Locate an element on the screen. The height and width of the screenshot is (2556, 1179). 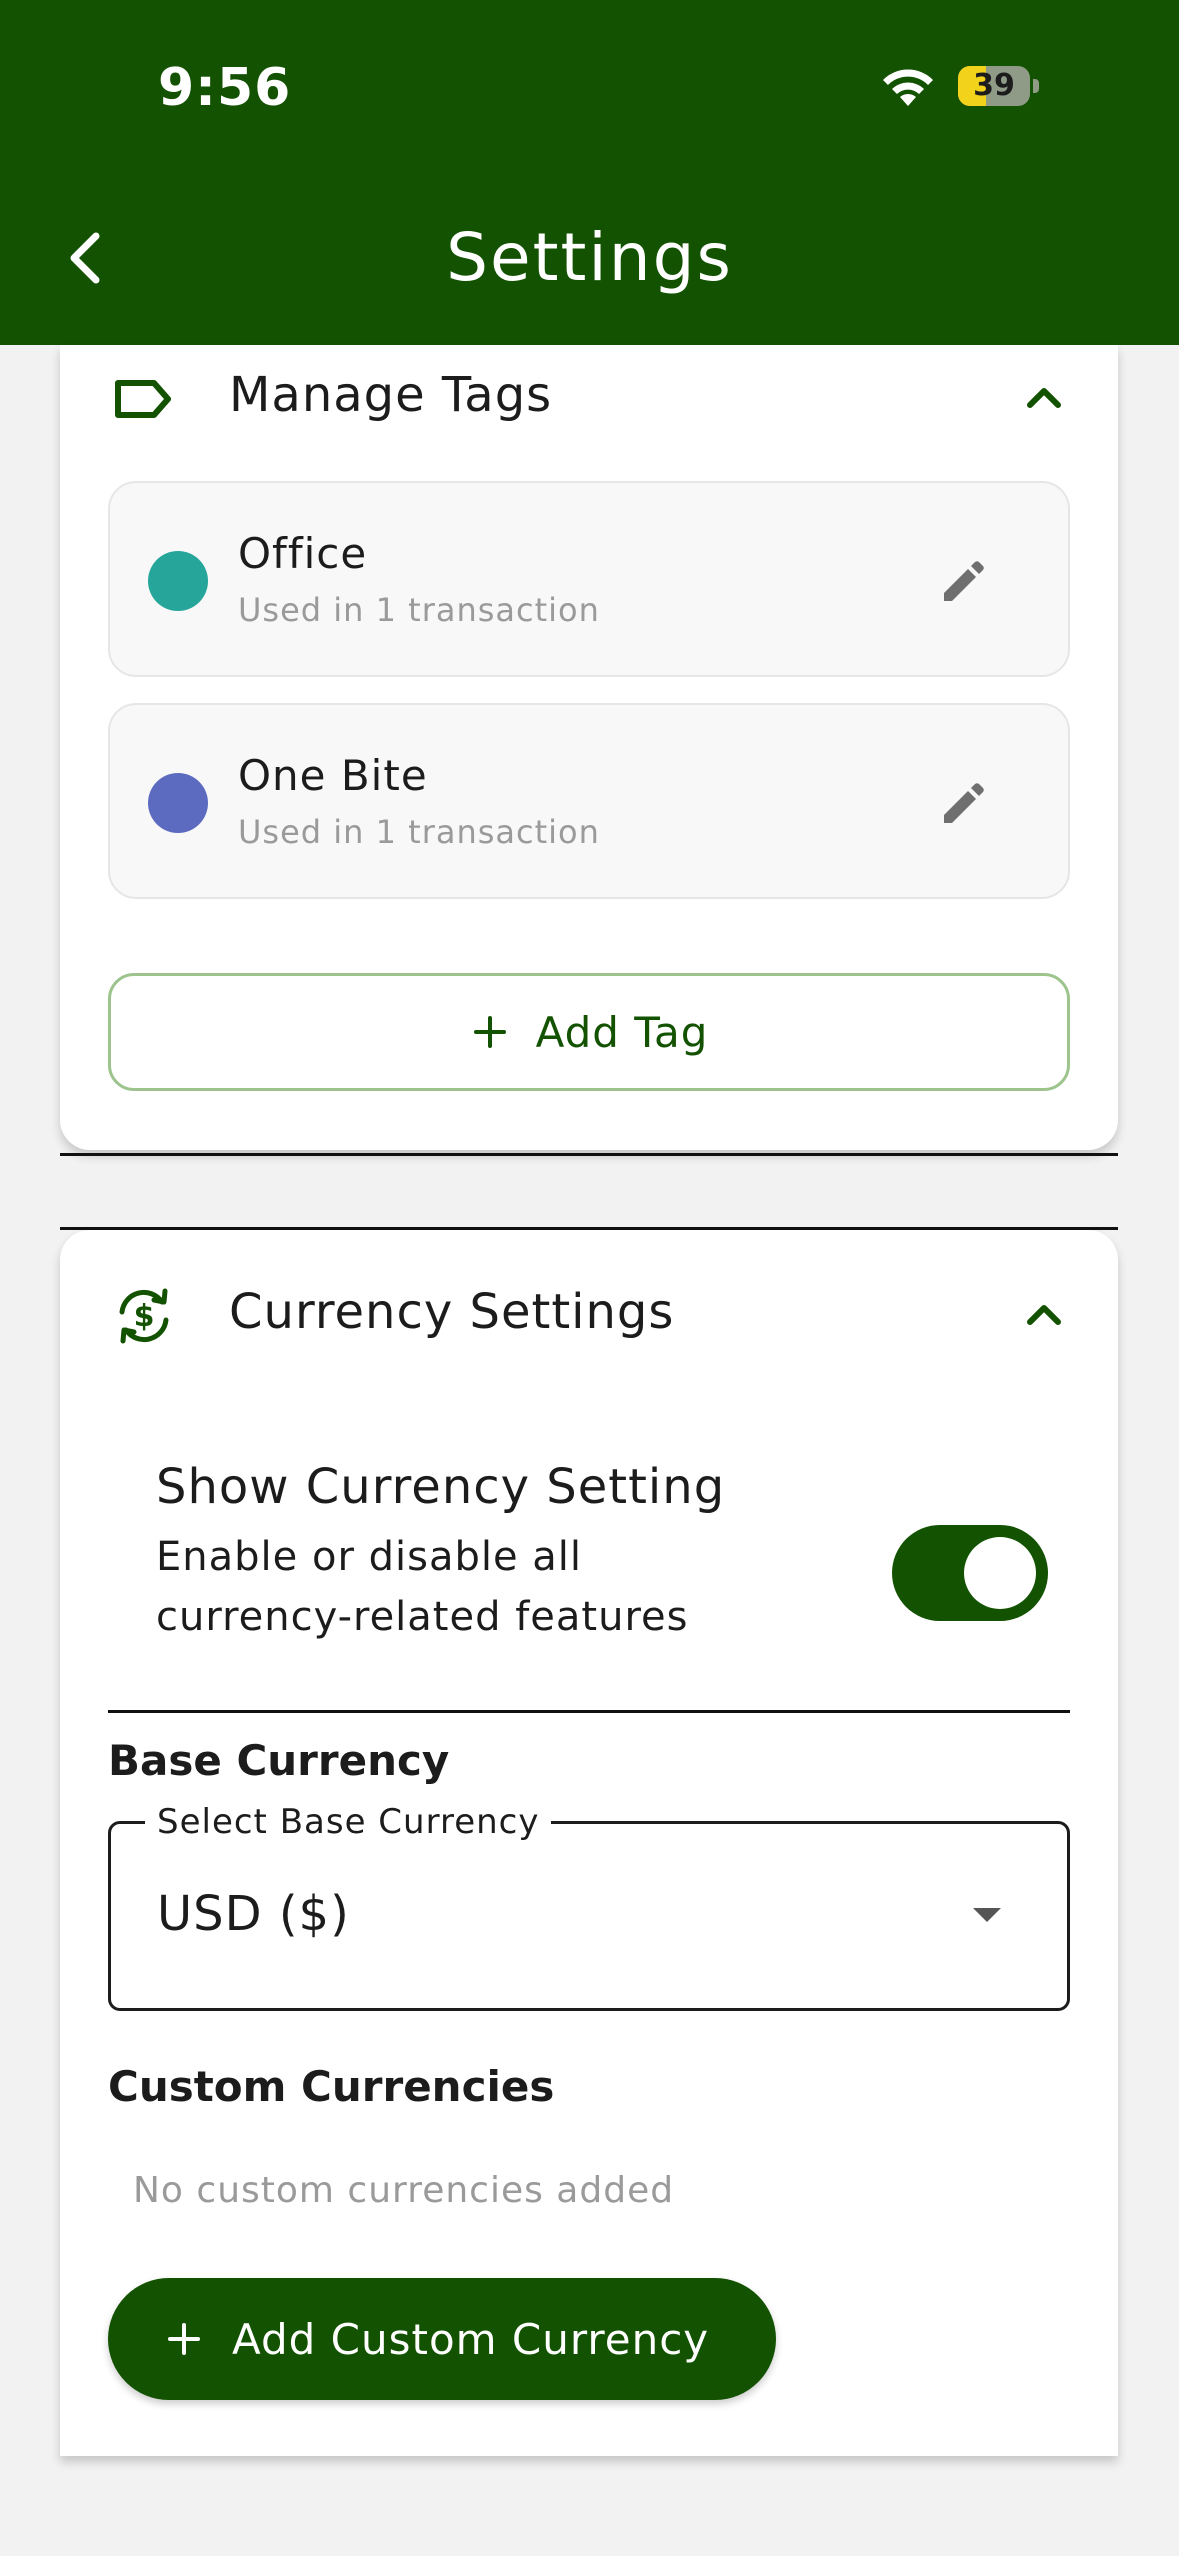
custom-currencies-label: Custom Currencies is located at coordinates (331, 2086).